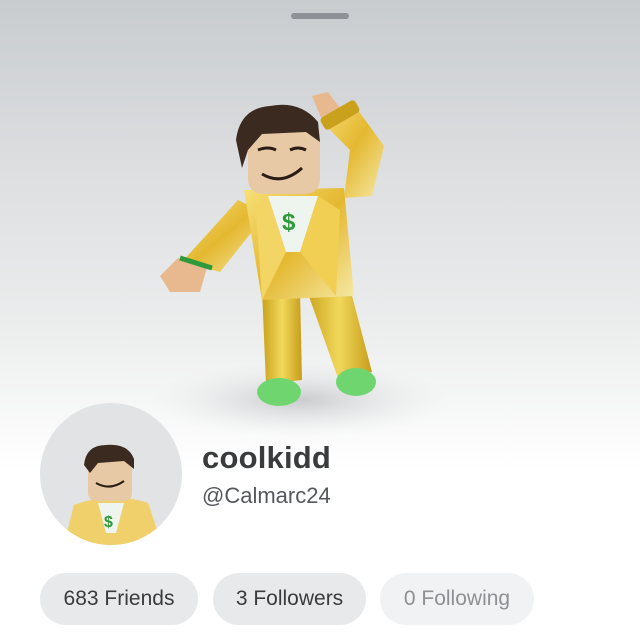 Image resolution: width=640 pixels, height=640 pixels. What do you see at coordinates (267, 457) in the screenshot?
I see `display-name: coolkidd` at bounding box center [267, 457].